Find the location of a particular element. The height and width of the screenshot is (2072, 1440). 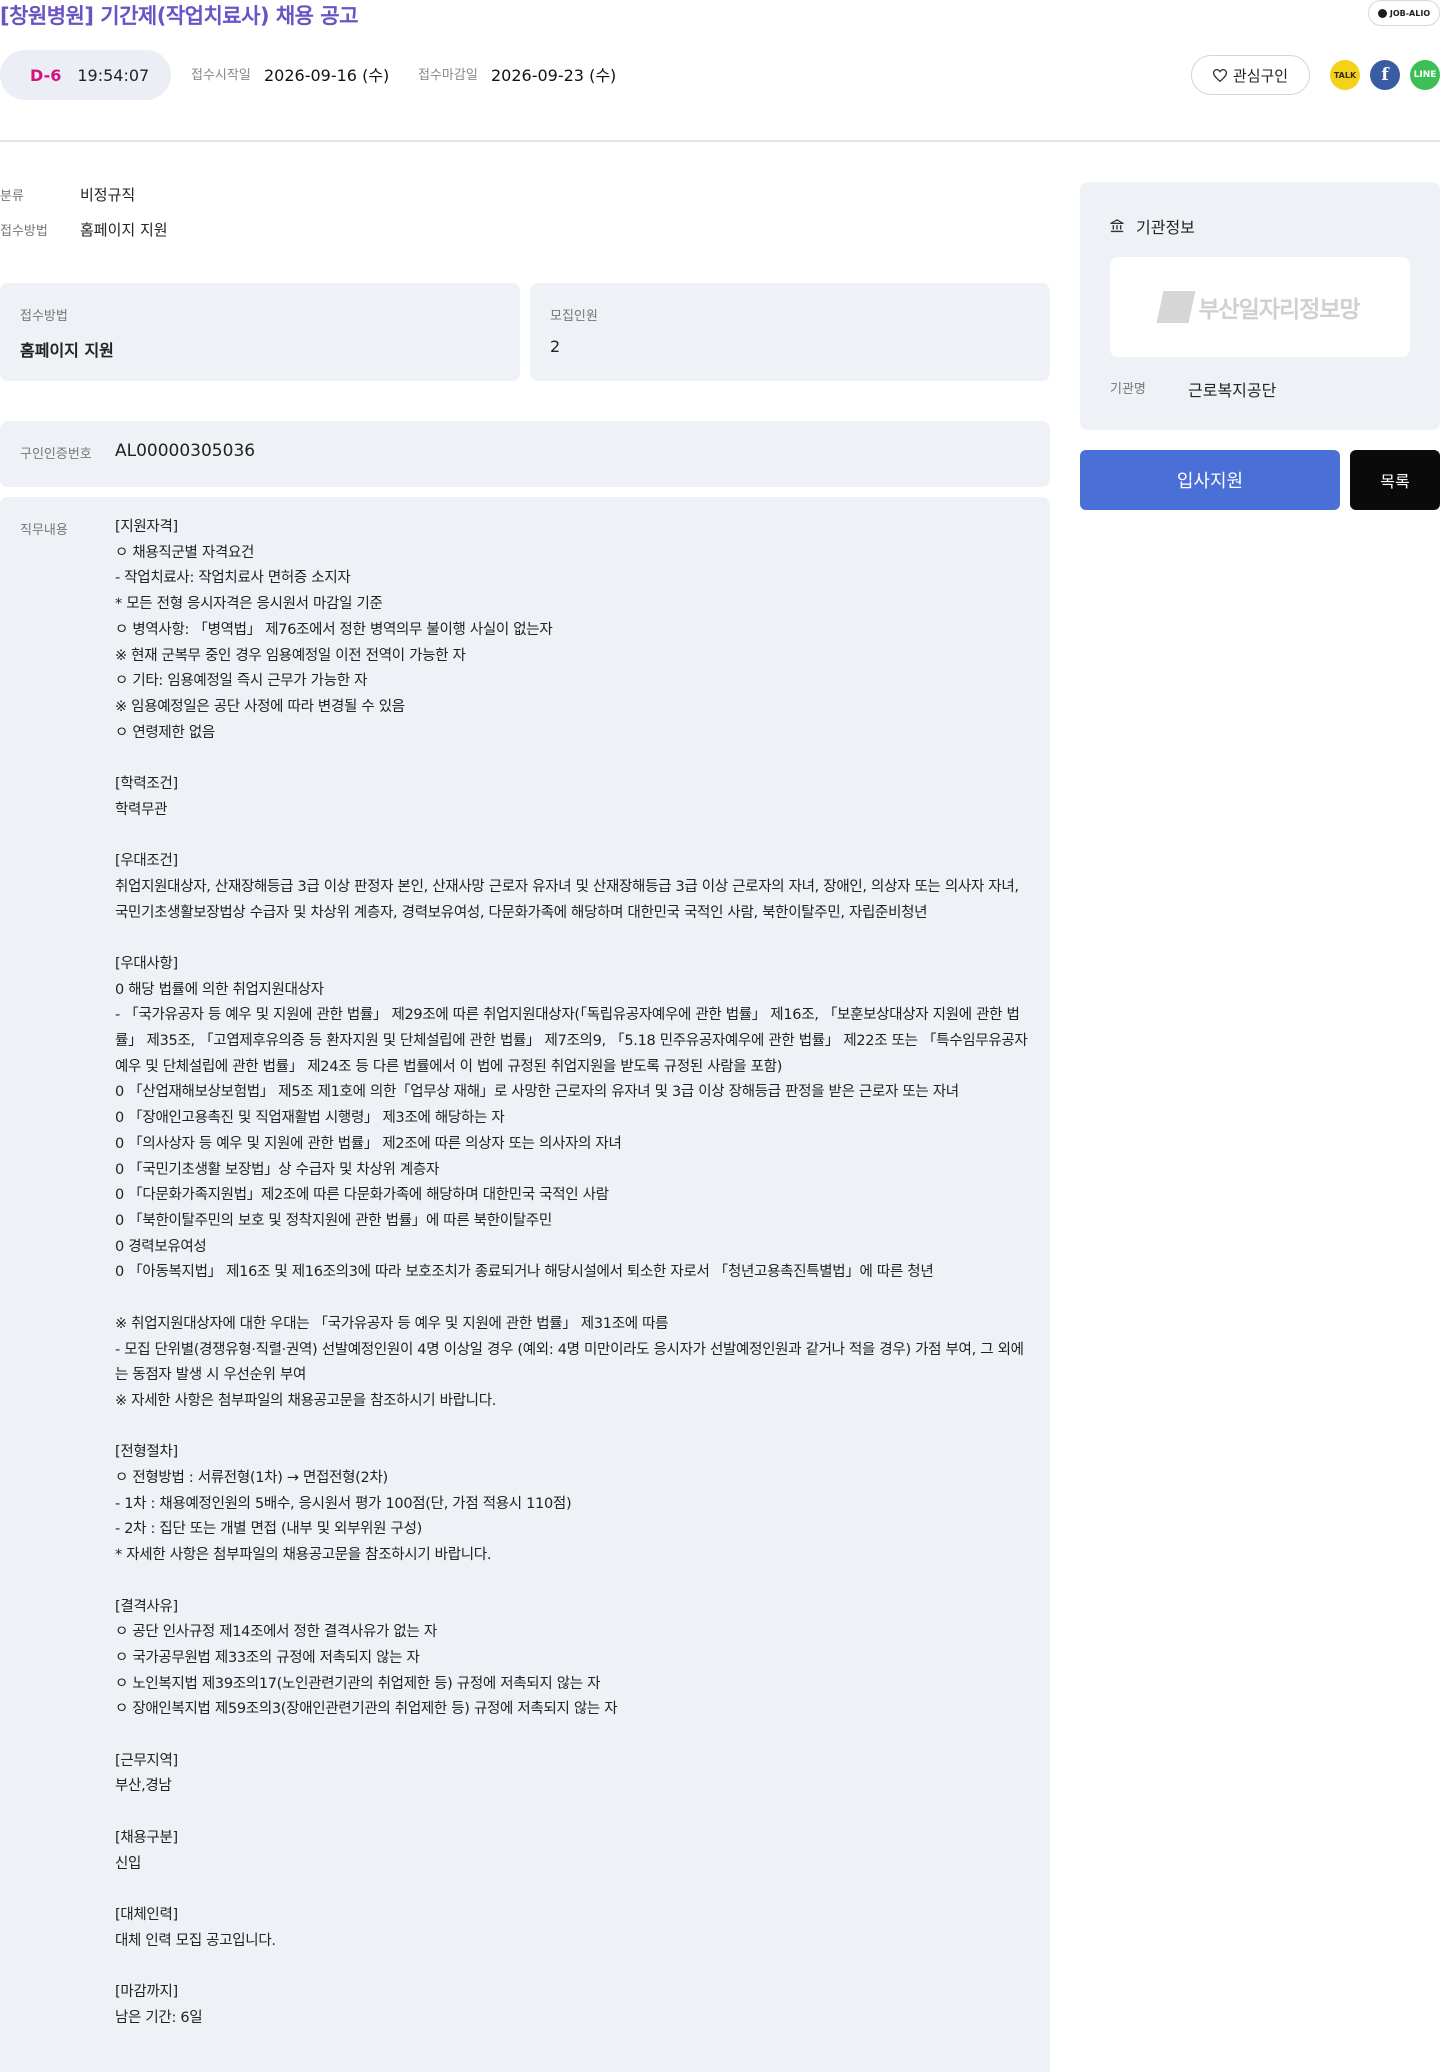

start-date-value: 2026-09-16 (수) is located at coordinates (327, 75).